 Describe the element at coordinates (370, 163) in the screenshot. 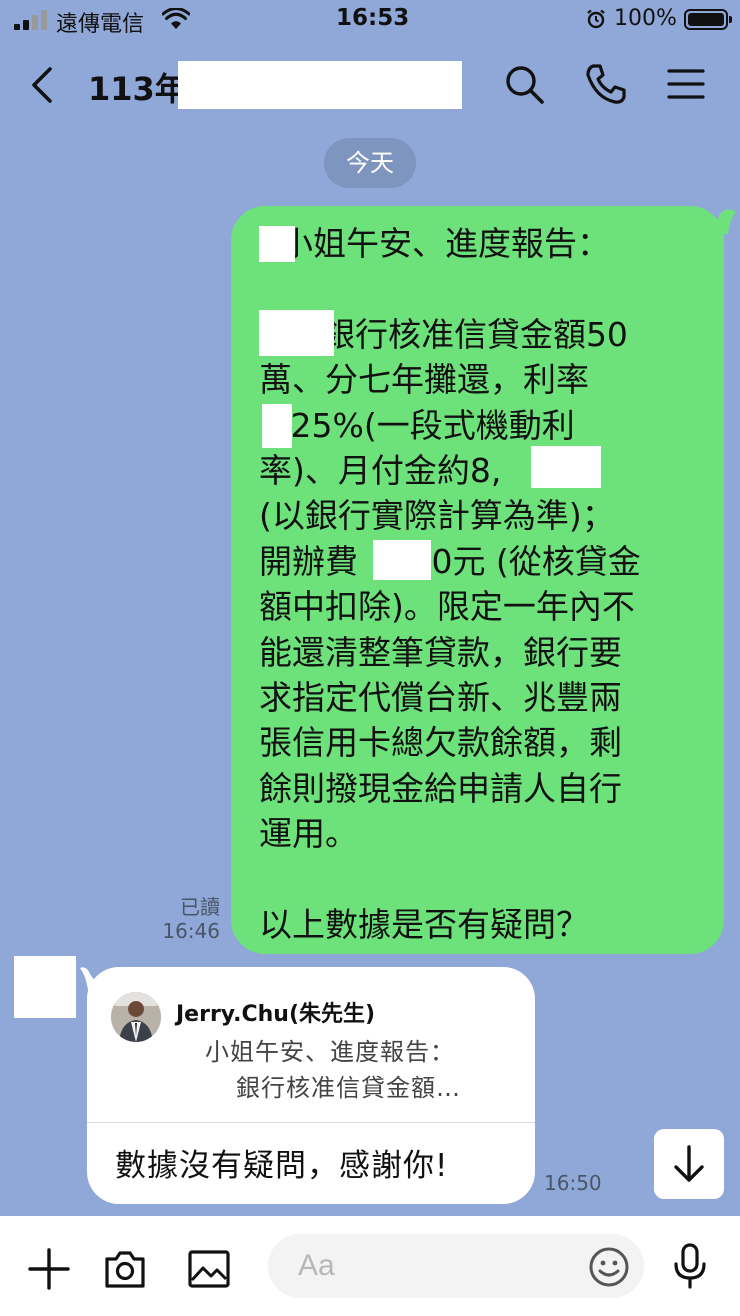

I see `date-divider: 今天` at that location.